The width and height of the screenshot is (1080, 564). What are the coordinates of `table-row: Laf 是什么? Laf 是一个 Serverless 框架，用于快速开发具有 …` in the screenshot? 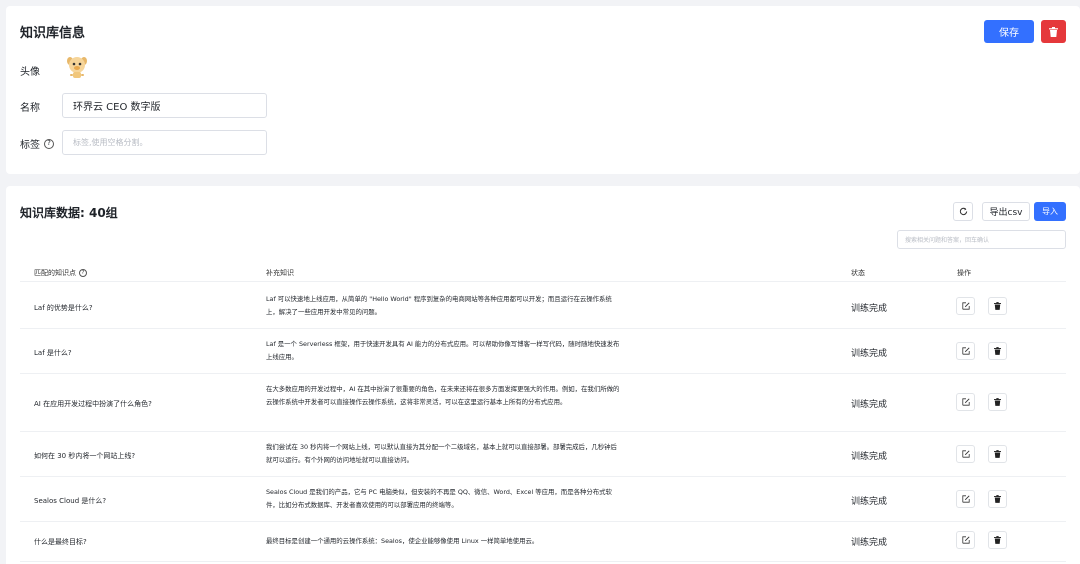 It's located at (543, 351).